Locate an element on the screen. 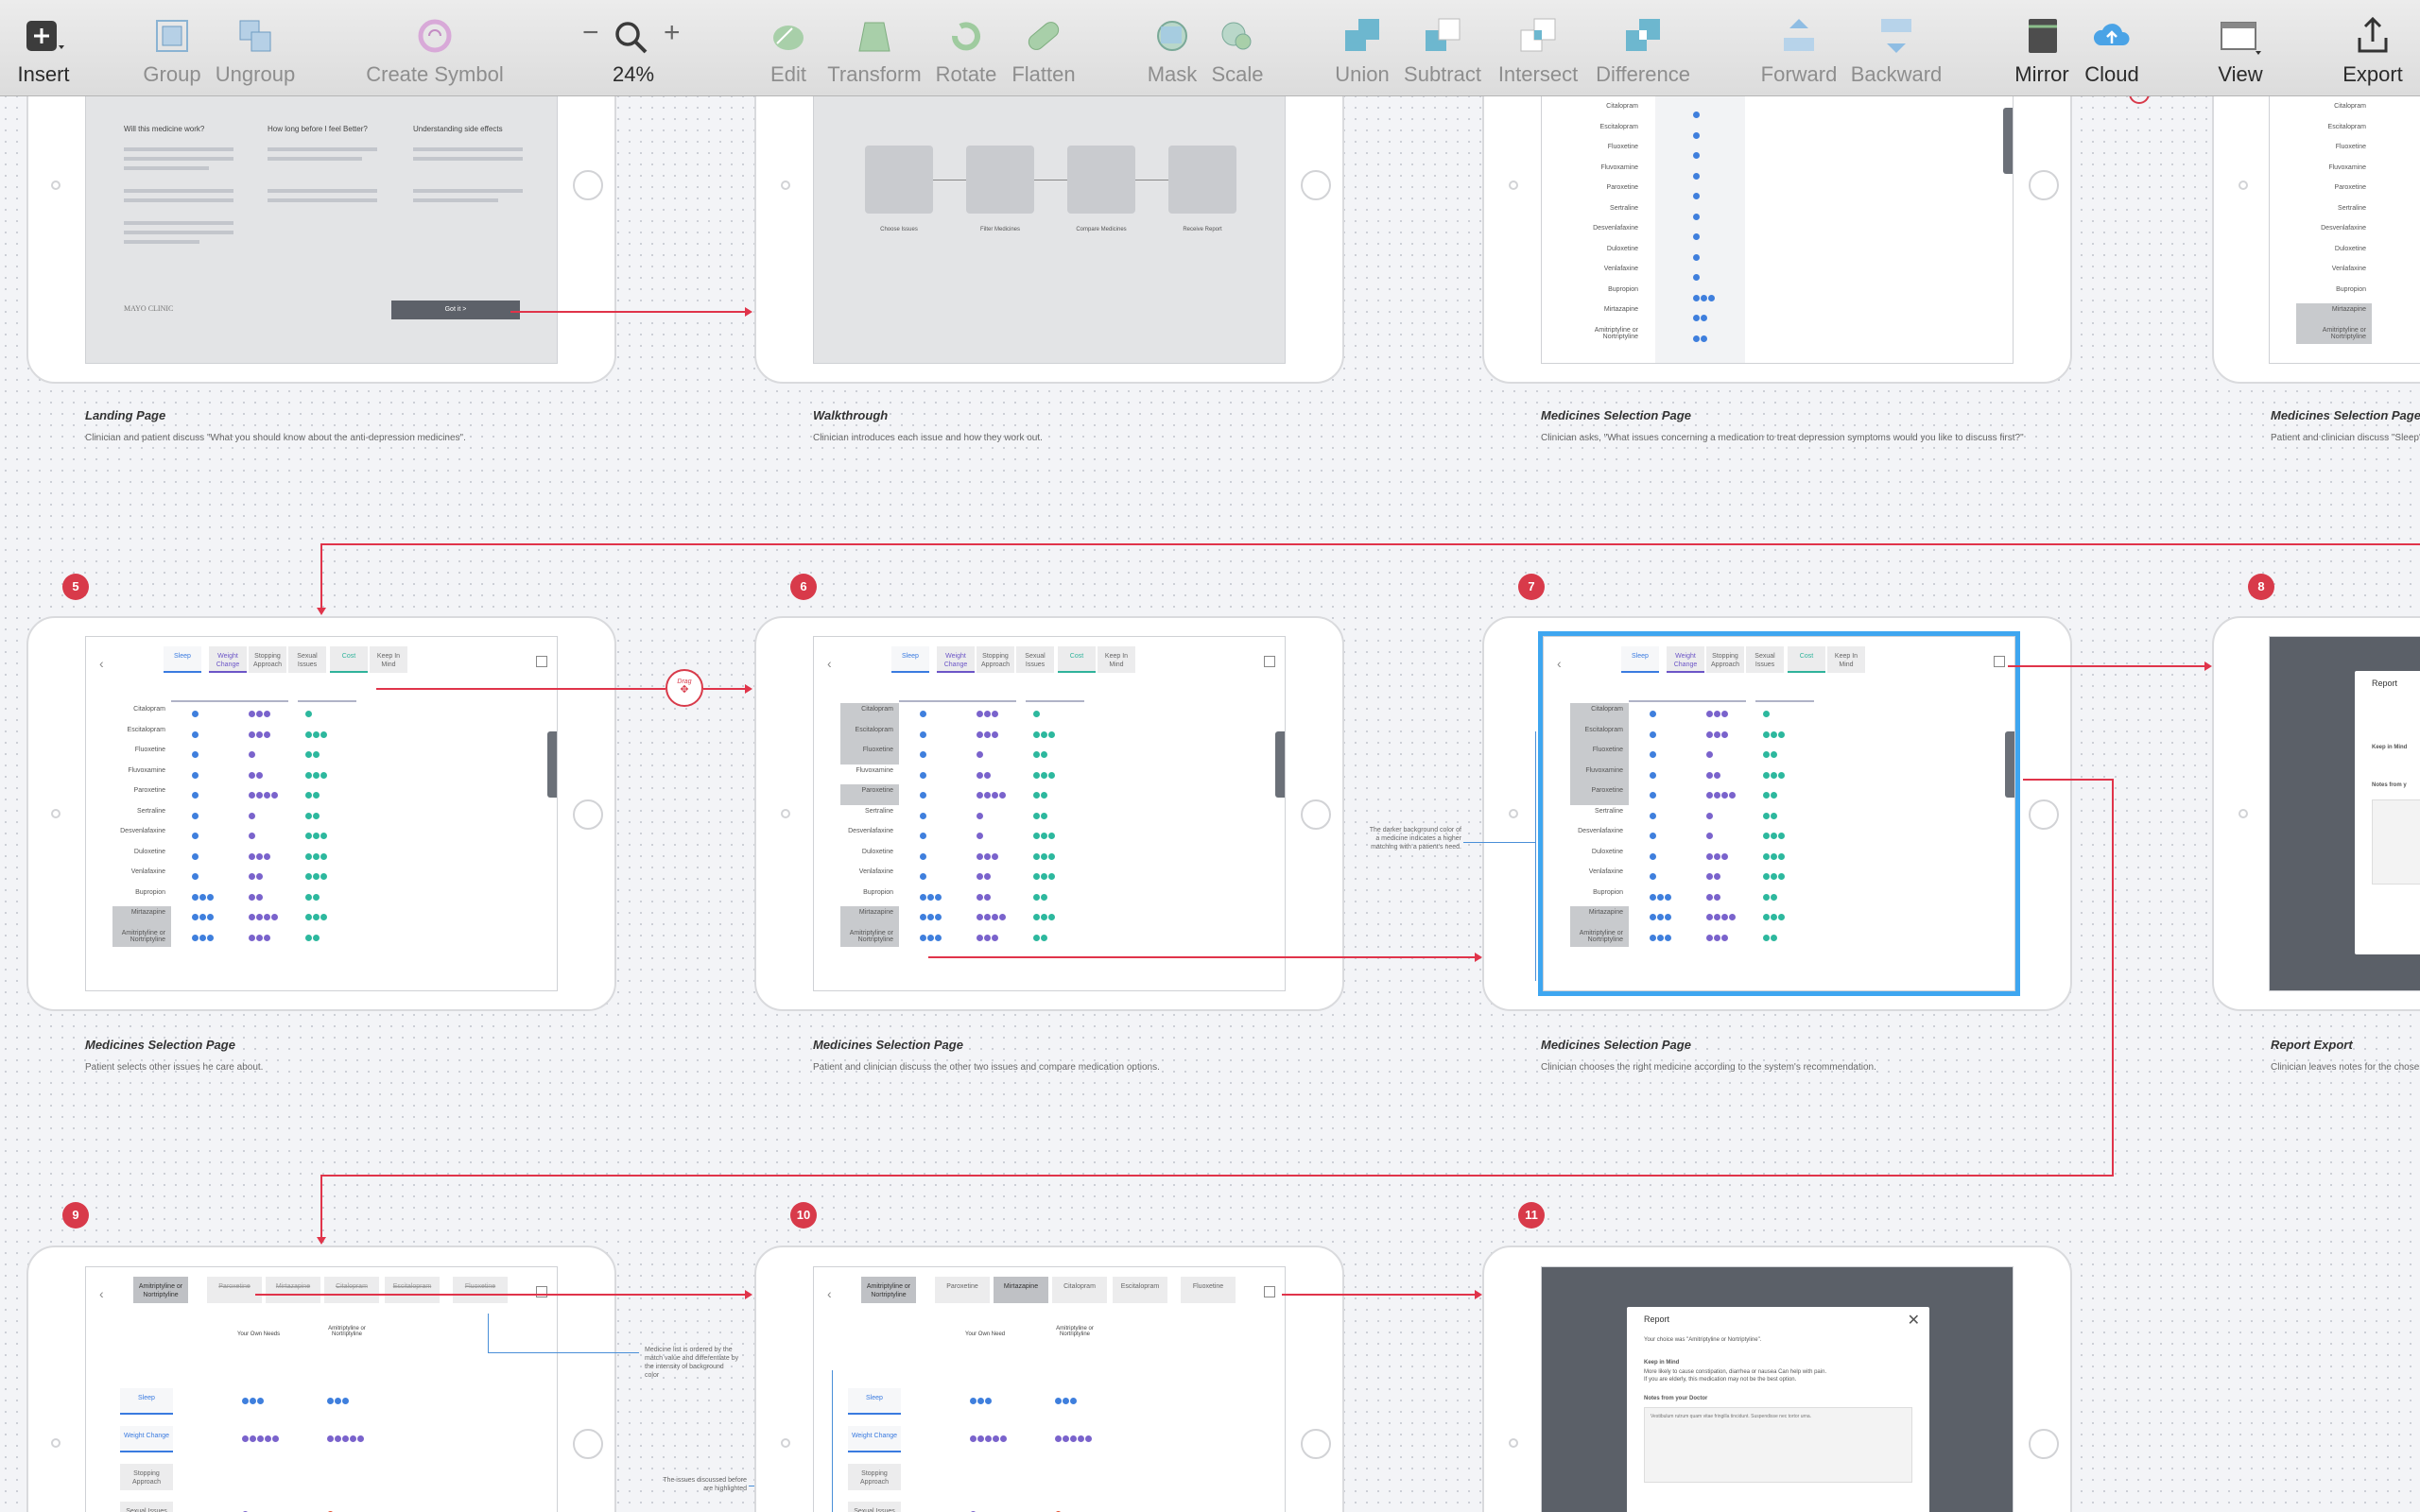 This screenshot has width=2420, height=1512. notes-textarea is located at coordinates (2396, 842).